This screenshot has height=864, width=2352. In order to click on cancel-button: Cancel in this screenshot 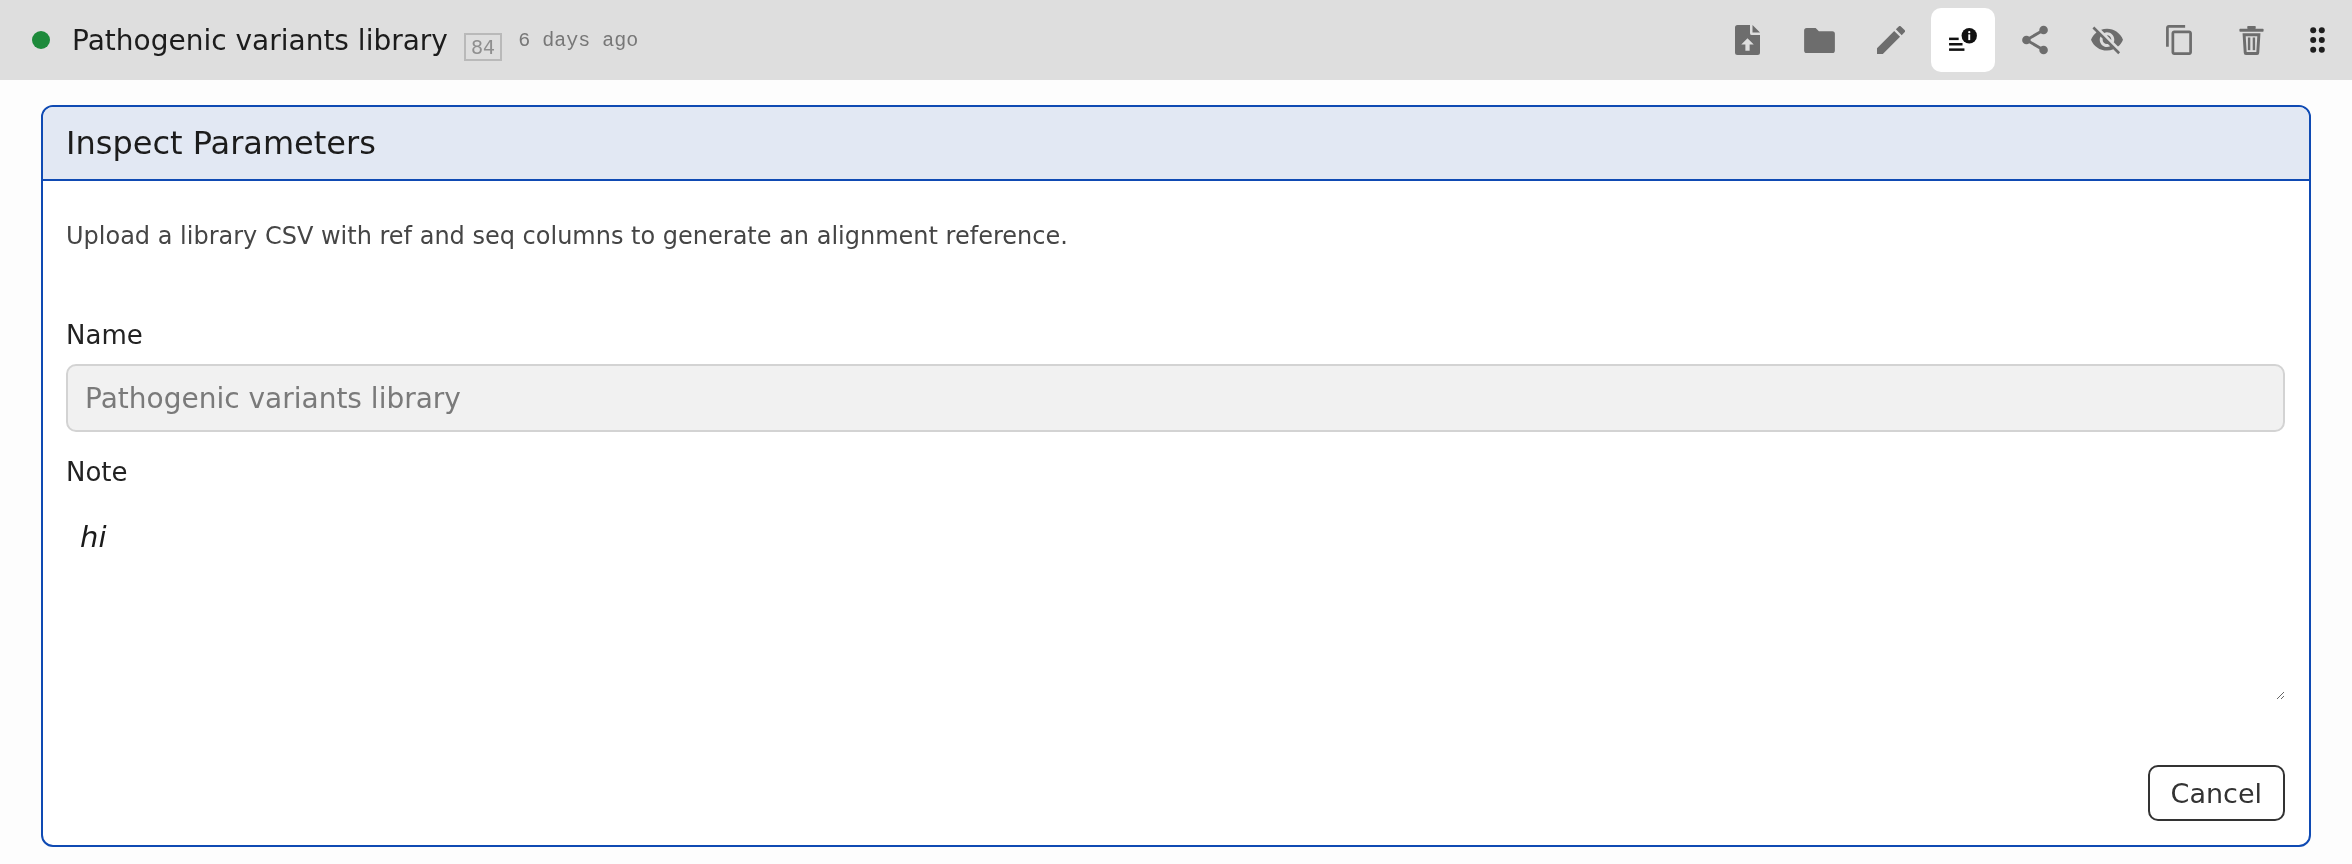, I will do `click(2216, 793)`.